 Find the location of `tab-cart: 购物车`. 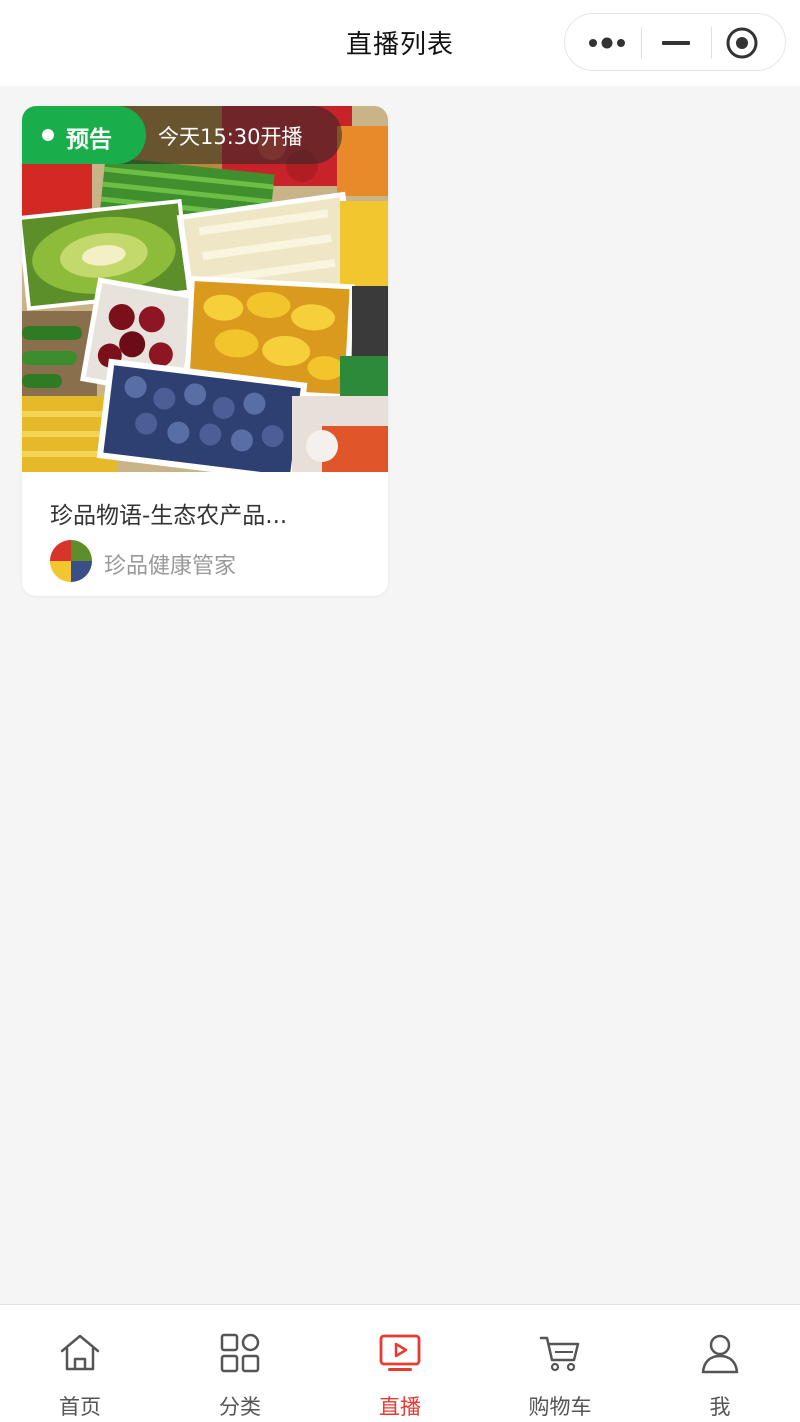

tab-cart: 购物车 is located at coordinates (560, 1363).